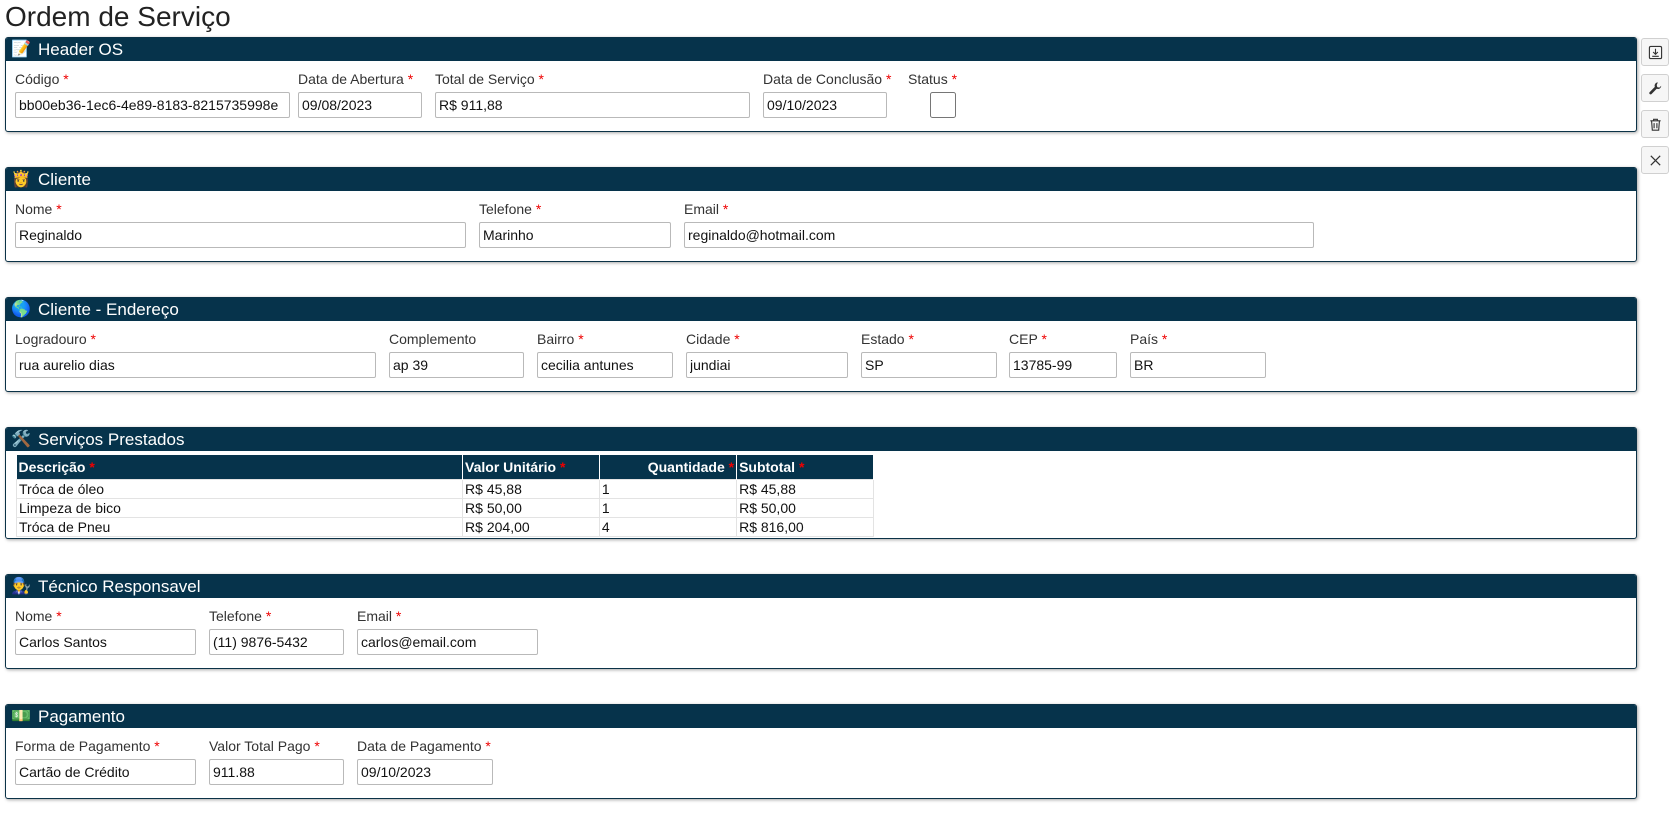 This screenshot has width=1680, height=826. I want to click on panel-title: Pagamento, so click(81, 716).